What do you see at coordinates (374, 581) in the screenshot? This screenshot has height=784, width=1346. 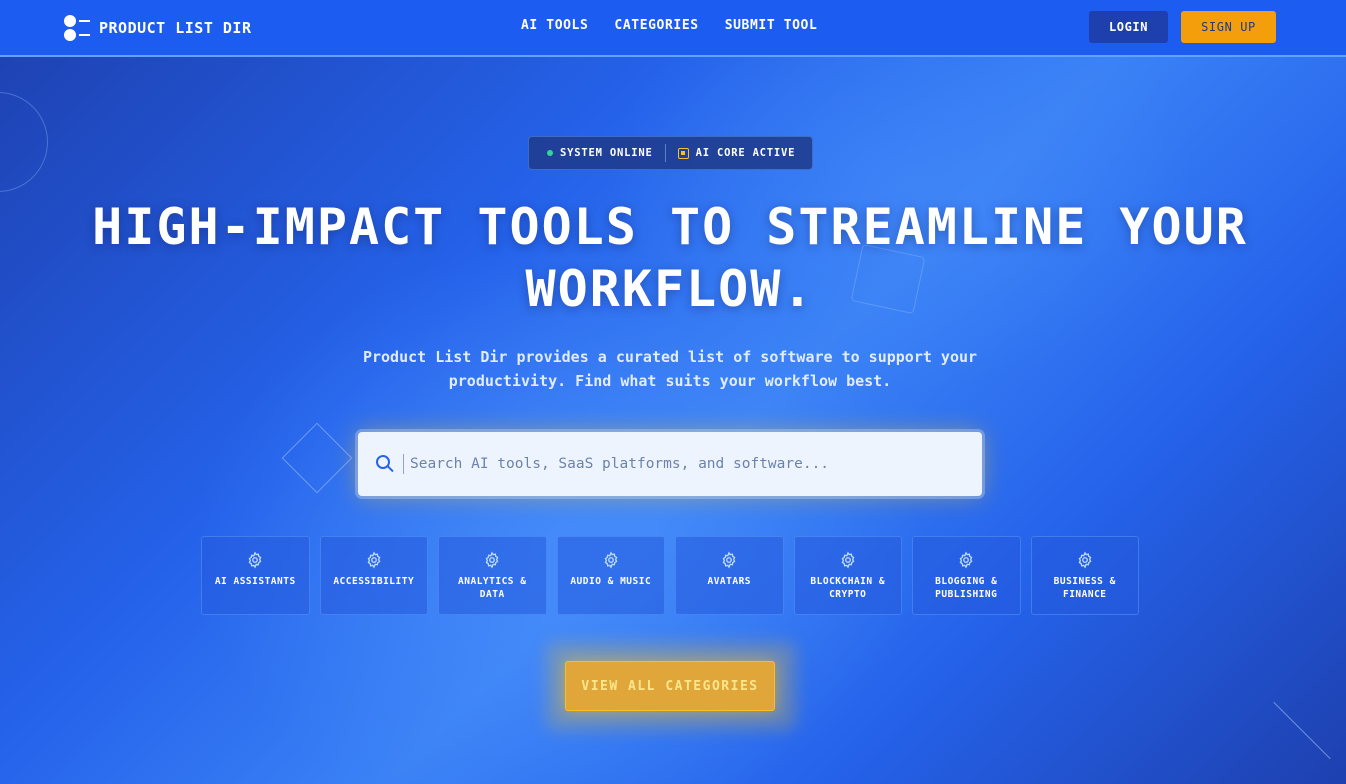 I see `category-label: ACCESSIBILITY` at bounding box center [374, 581].